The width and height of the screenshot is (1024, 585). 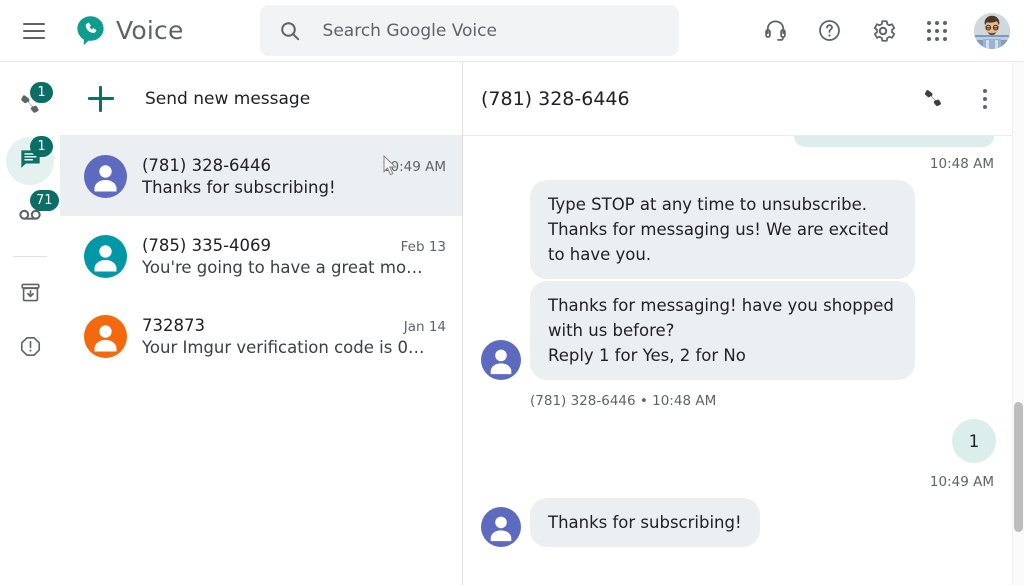 I want to click on help-icon, so click(x=829, y=31).